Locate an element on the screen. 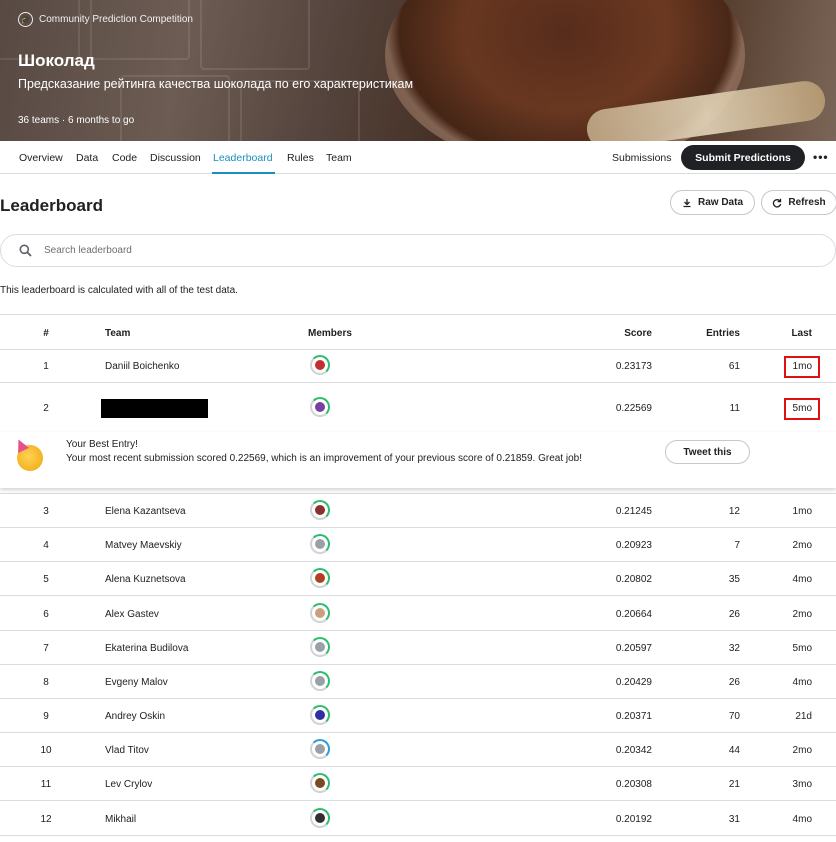 This screenshot has height=842, width=836. row-entries: 21 is located at coordinates (734, 784).